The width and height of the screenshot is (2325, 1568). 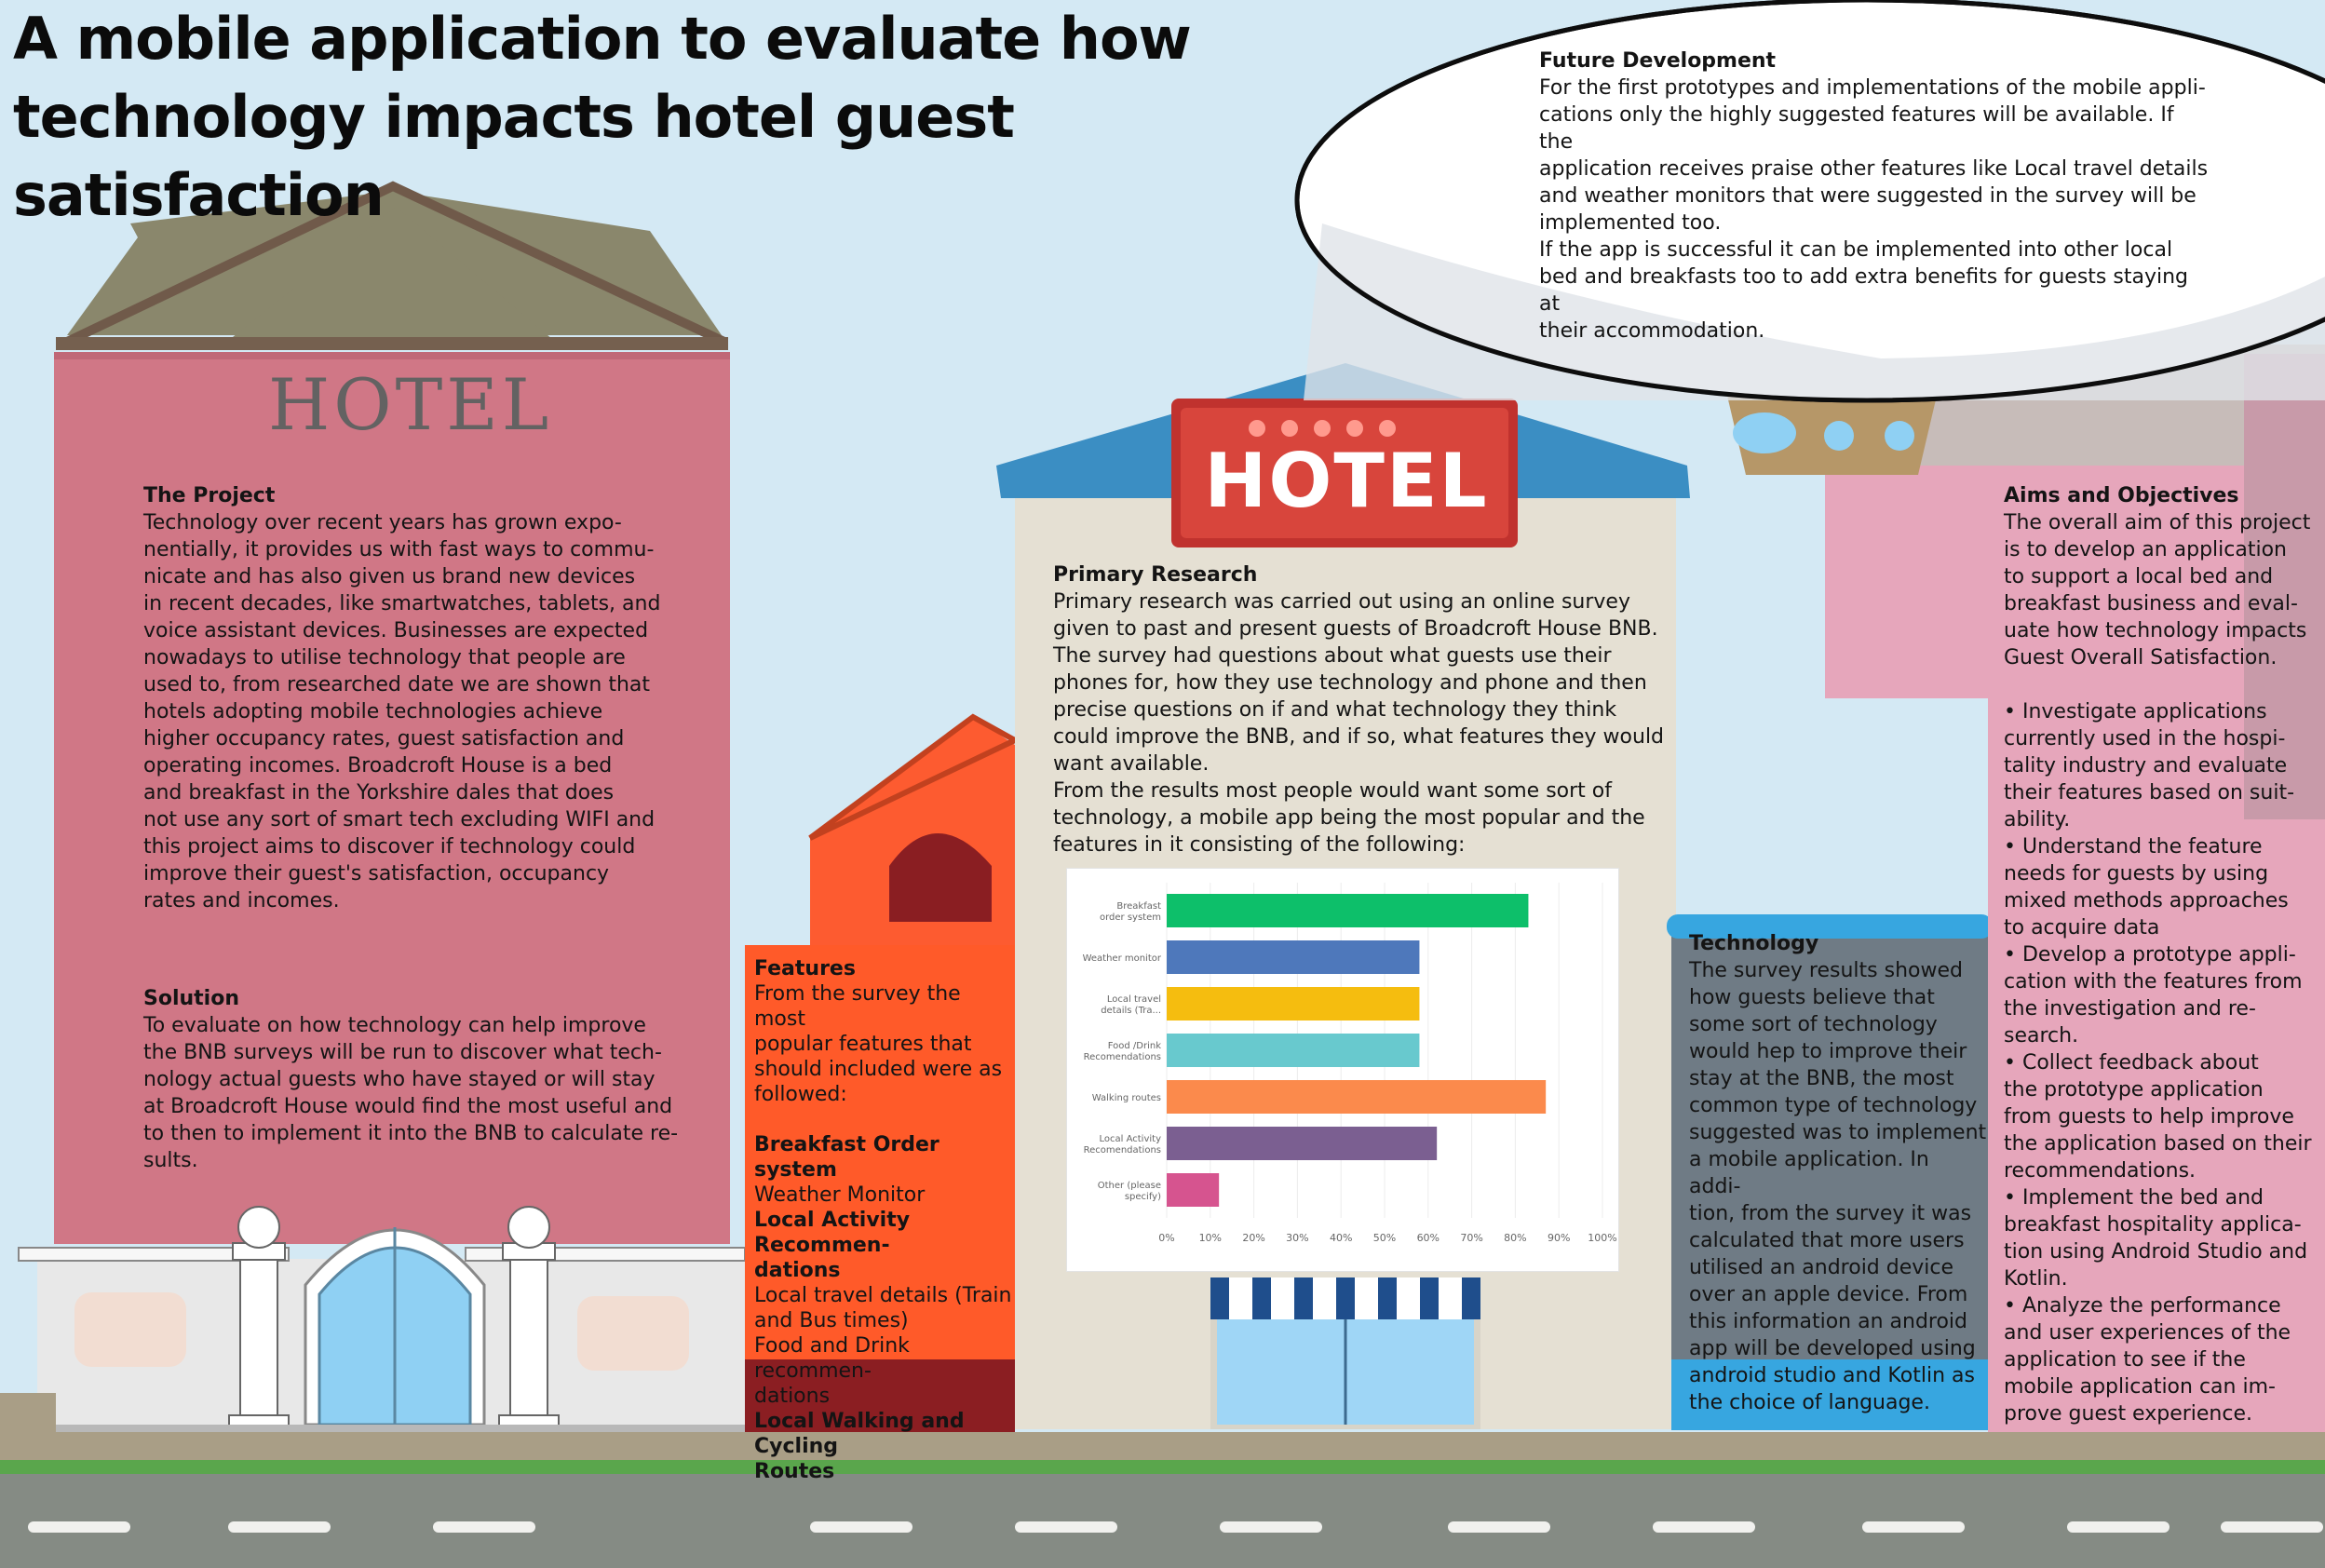 What do you see at coordinates (209, 495) in the screenshot?
I see `project-heading: The Project` at bounding box center [209, 495].